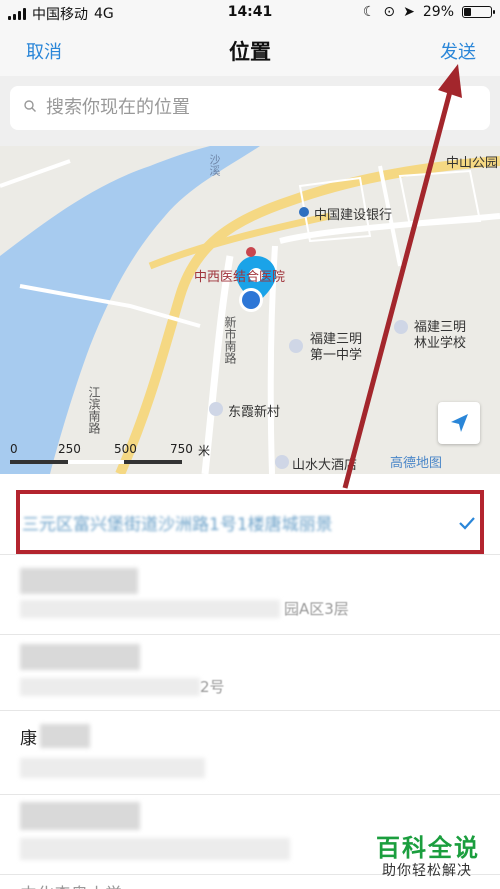 The image size is (500, 889). What do you see at coordinates (28, 739) in the screenshot?
I see `place-name: 康` at bounding box center [28, 739].